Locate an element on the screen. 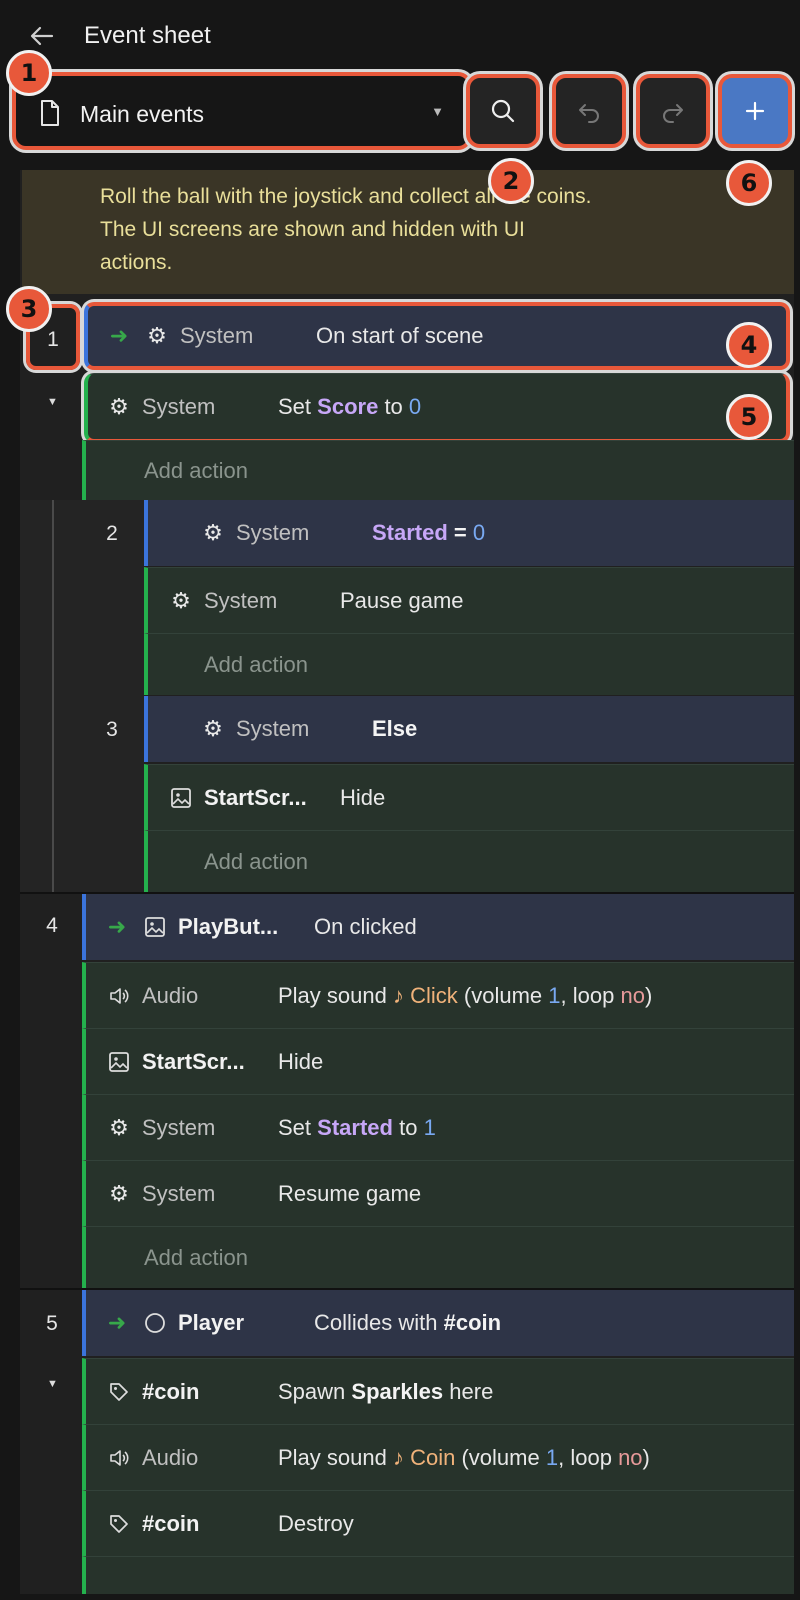 The width and height of the screenshot is (800, 1600). callout-badge-2: 2 is located at coordinates (511, 181).